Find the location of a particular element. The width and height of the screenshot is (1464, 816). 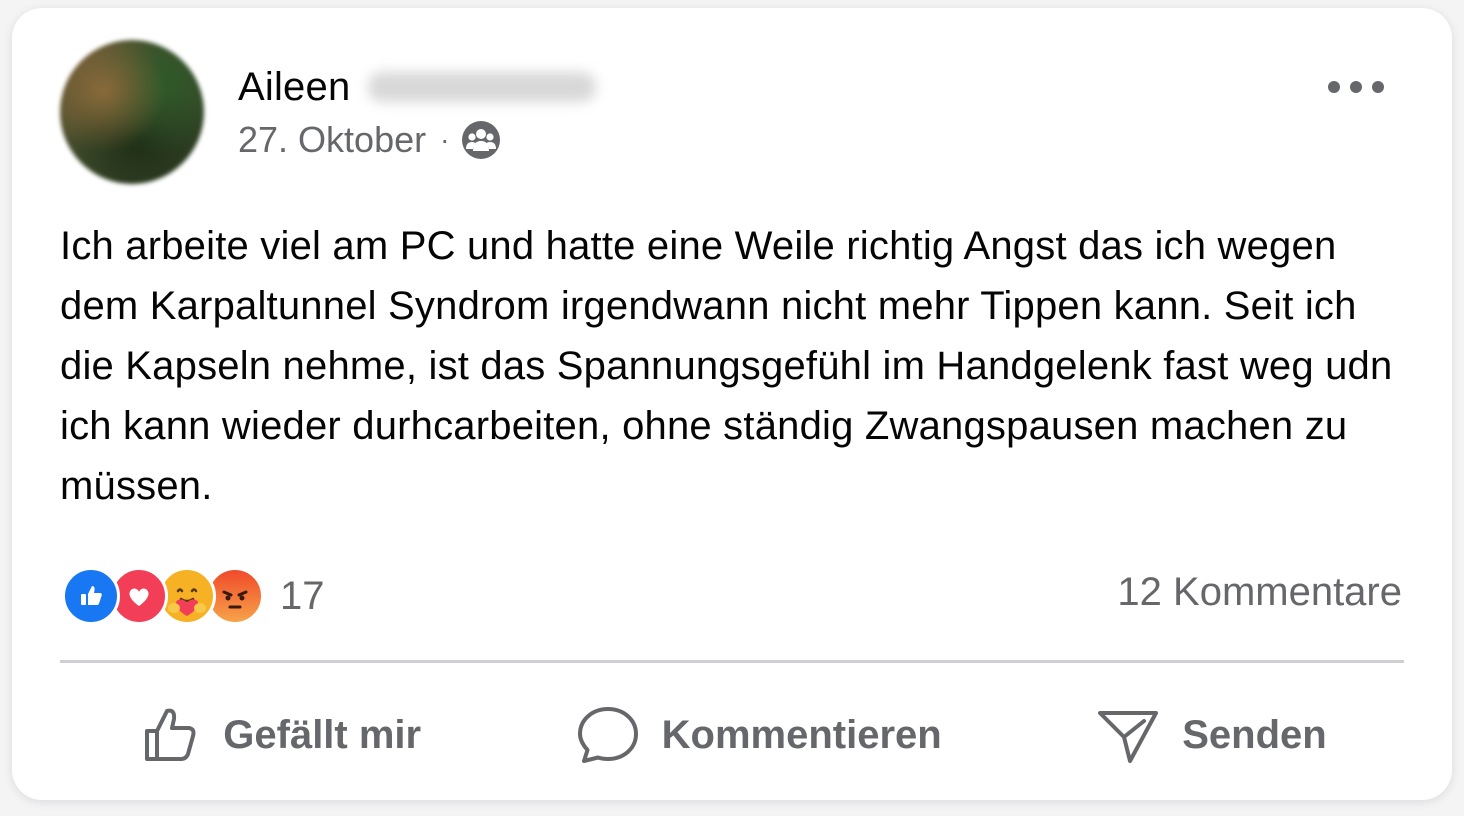

group-icon is located at coordinates (481, 140).